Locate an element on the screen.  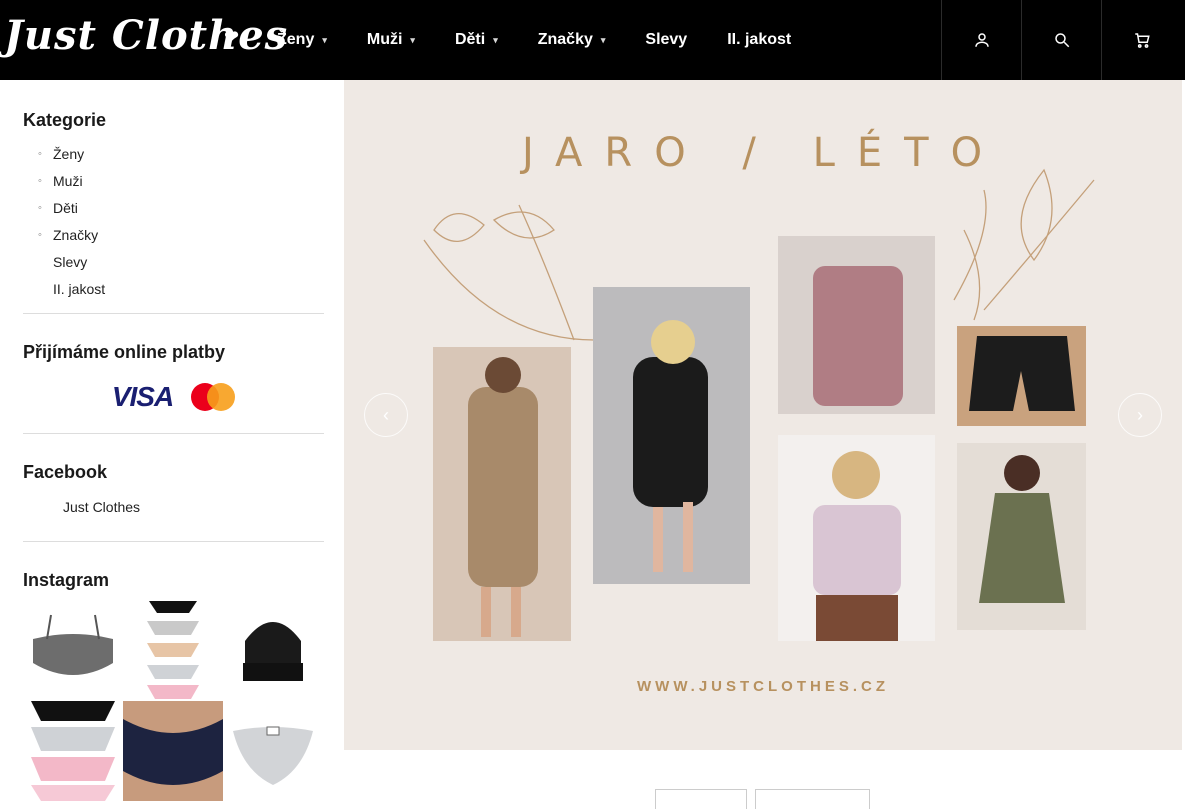
user-icon is located at coordinates (981, 40).